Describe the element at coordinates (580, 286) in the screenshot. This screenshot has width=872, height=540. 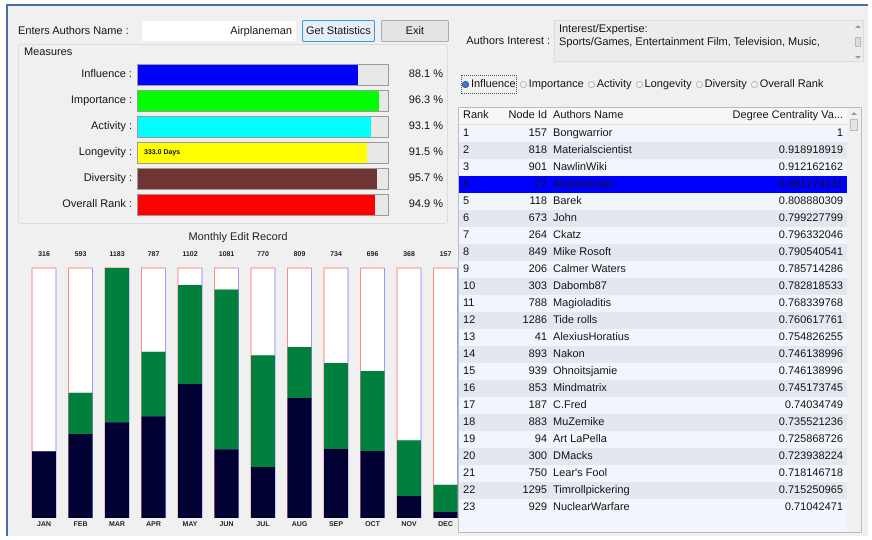
I see `table-cell-text: Dabomb87` at that location.